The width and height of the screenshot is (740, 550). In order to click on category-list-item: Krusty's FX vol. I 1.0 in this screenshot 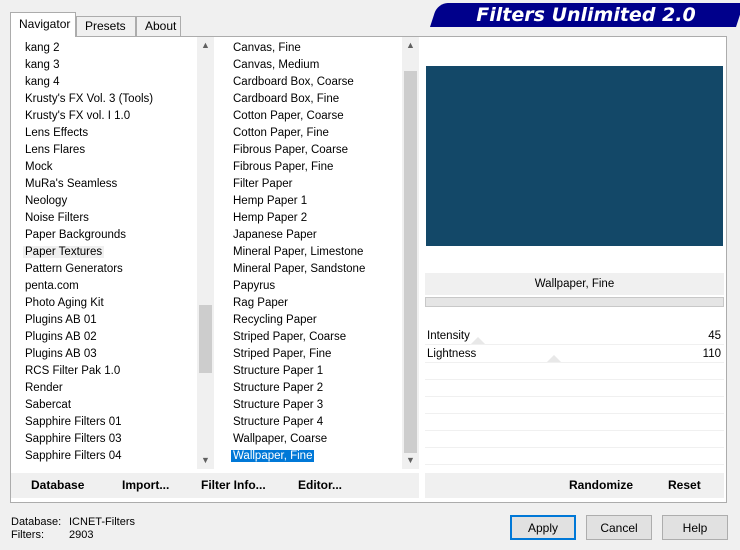, I will do `click(103, 116)`.